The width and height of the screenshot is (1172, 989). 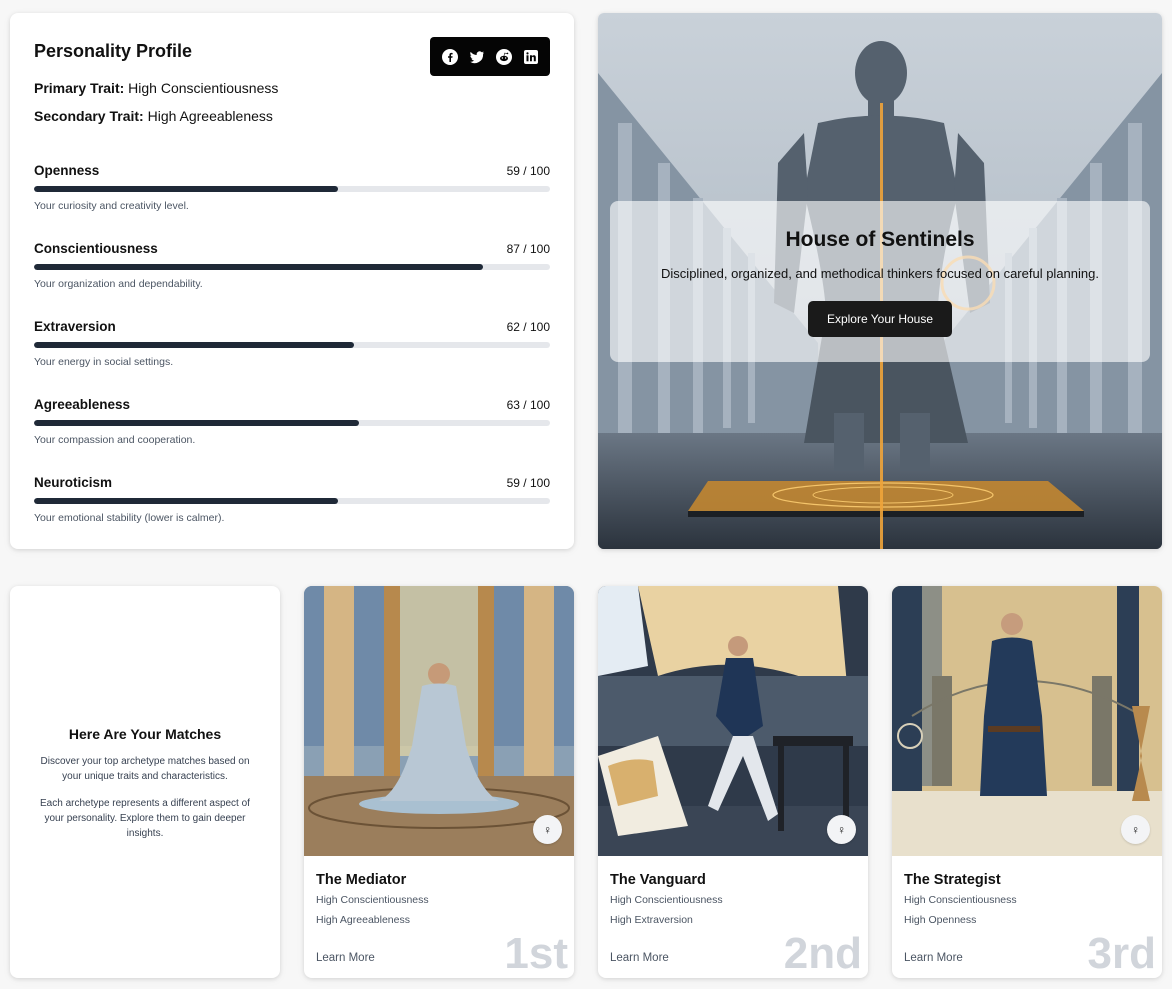 What do you see at coordinates (503, 56) in the screenshot?
I see `reddit-icon` at bounding box center [503, 56].